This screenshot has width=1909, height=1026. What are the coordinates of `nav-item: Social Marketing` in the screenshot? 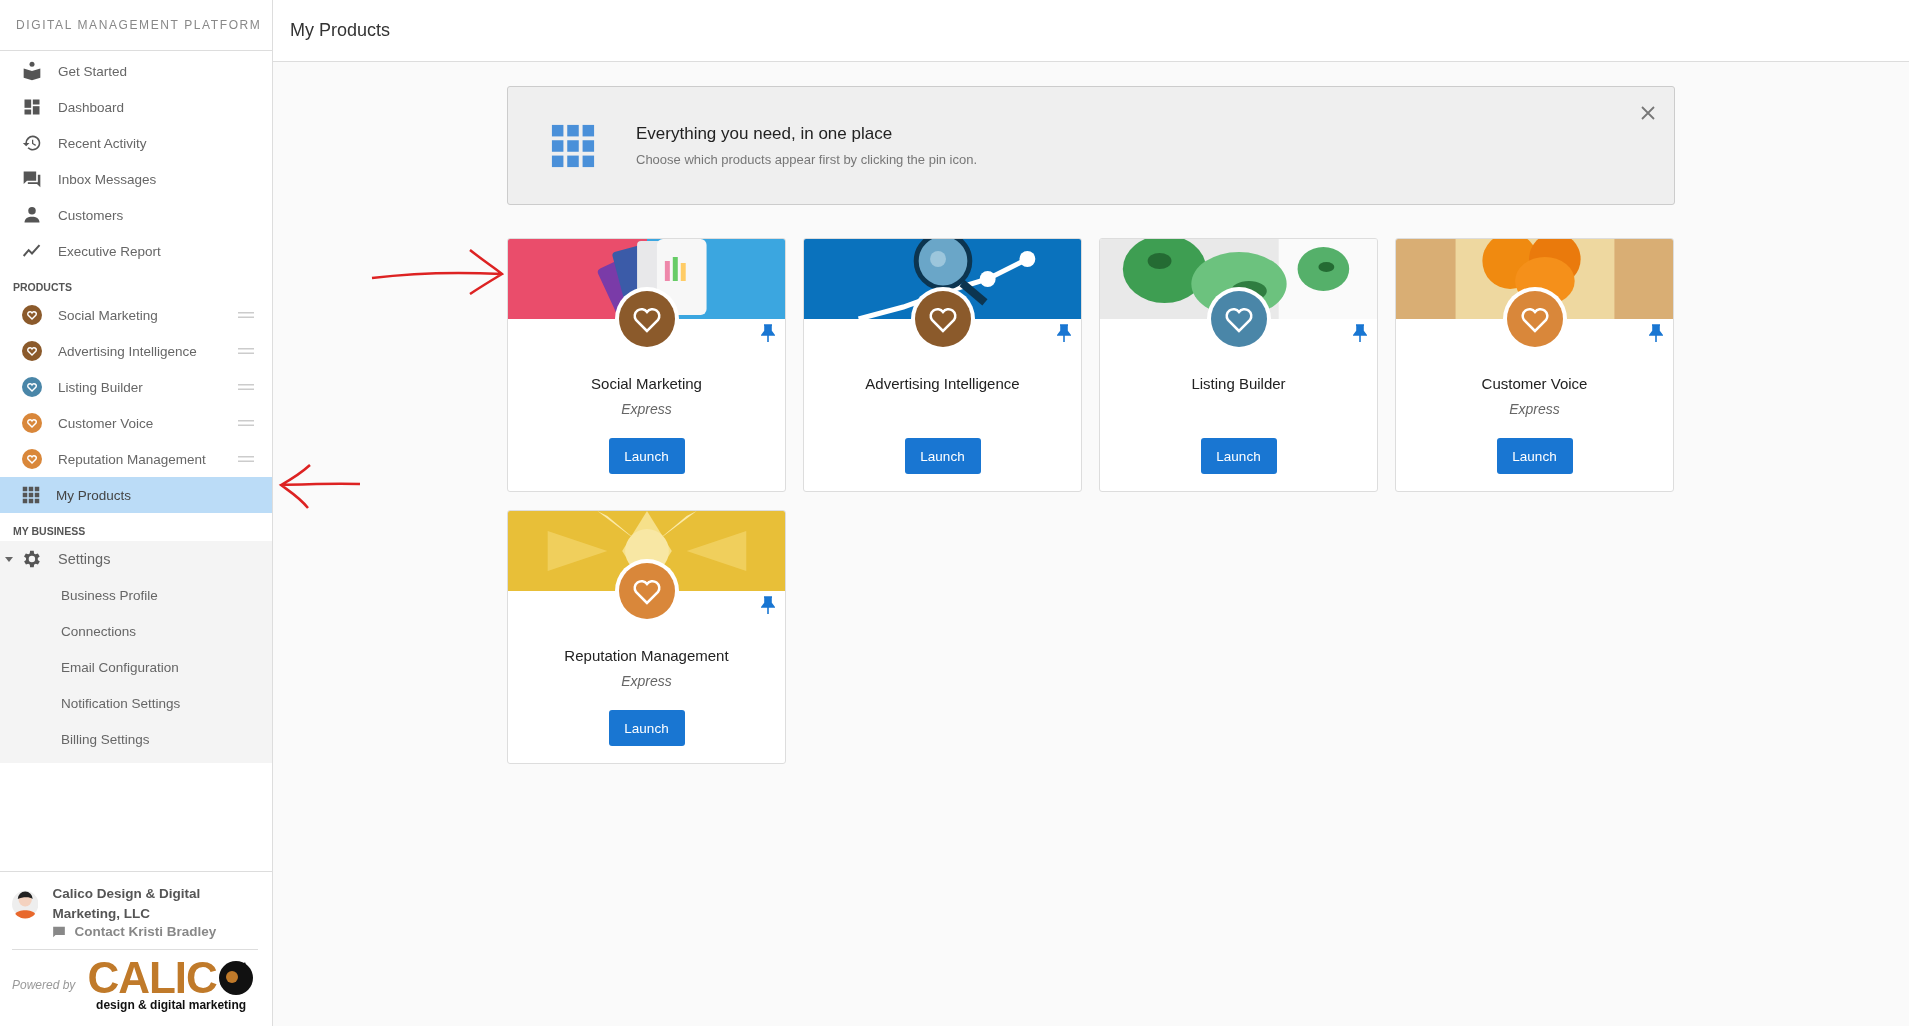 It's located at (136, 315).